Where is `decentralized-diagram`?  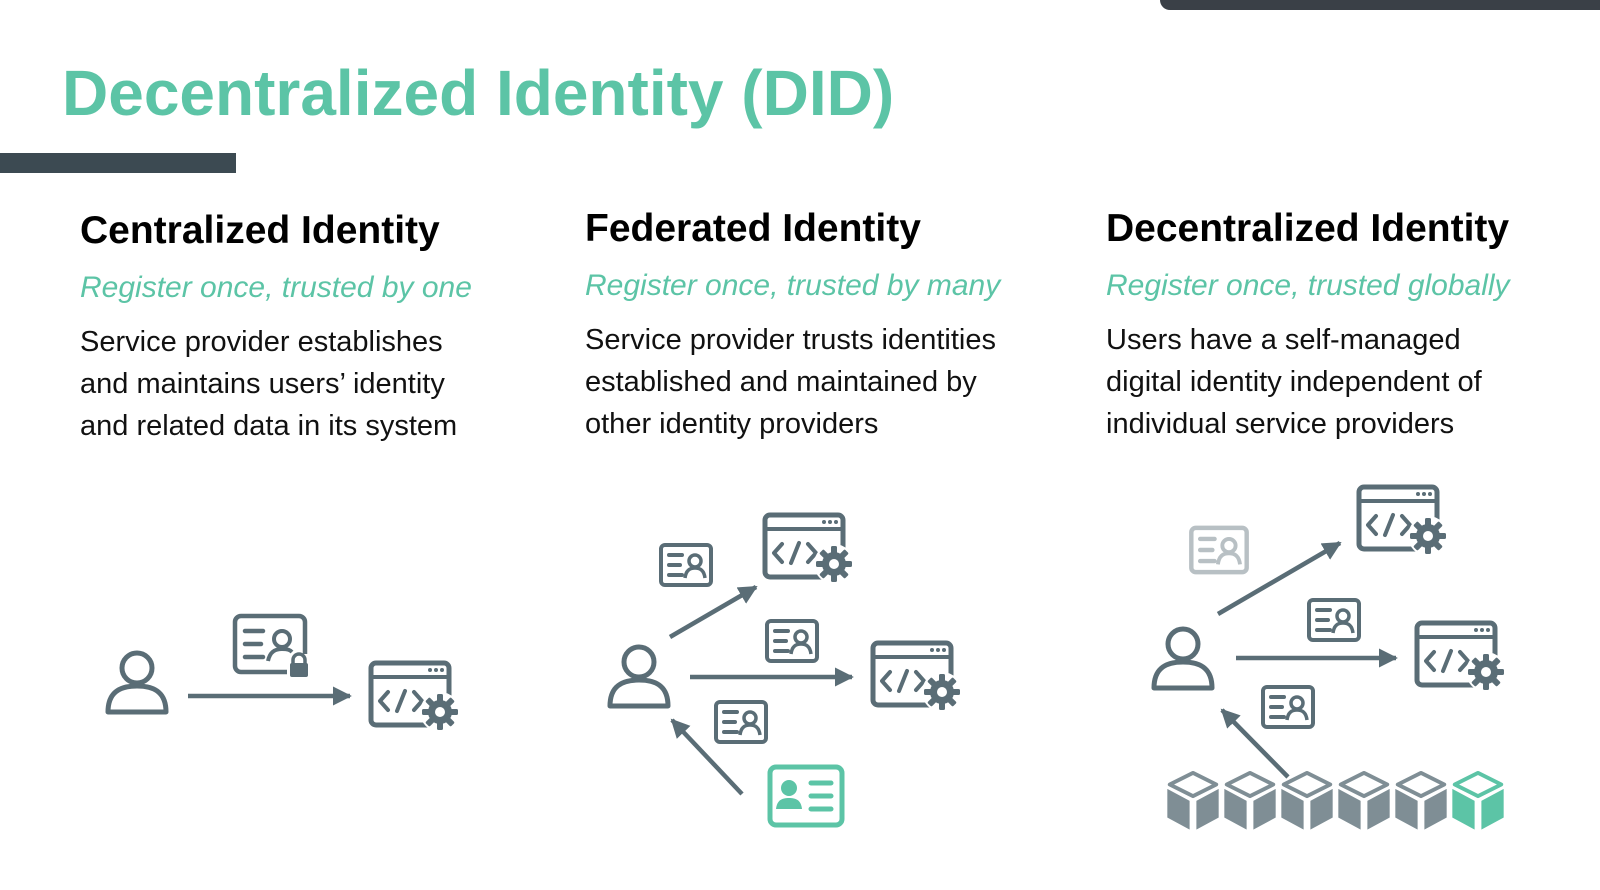 decentralized-diagram is located at coordinates (1331, 660).